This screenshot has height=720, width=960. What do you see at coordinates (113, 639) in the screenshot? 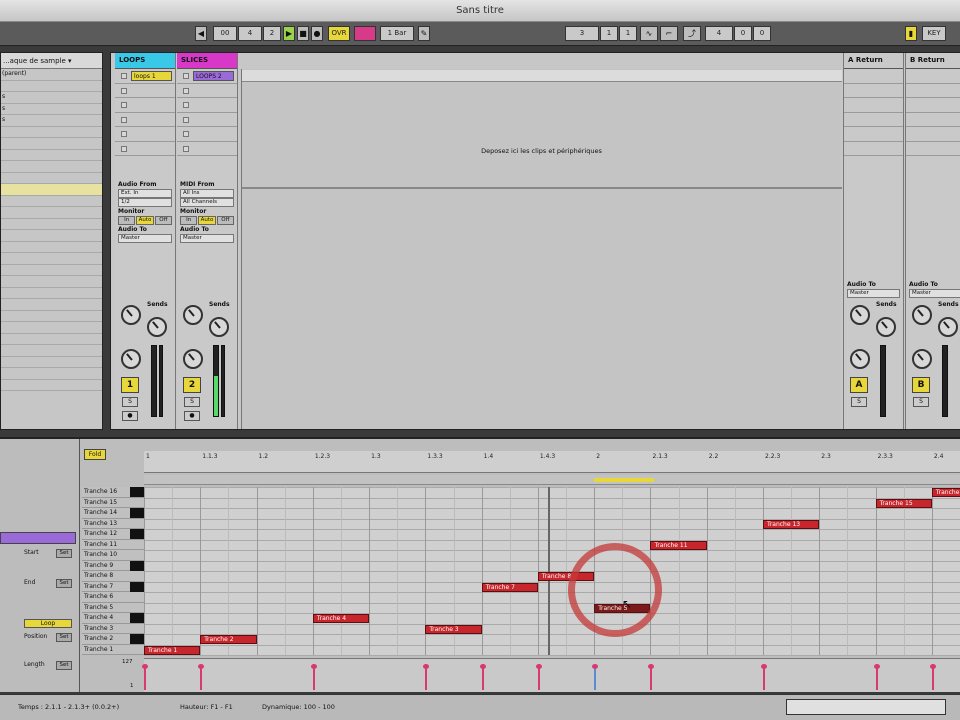
I see `key-row: Tranche 2` at bounding box center [113, 639].